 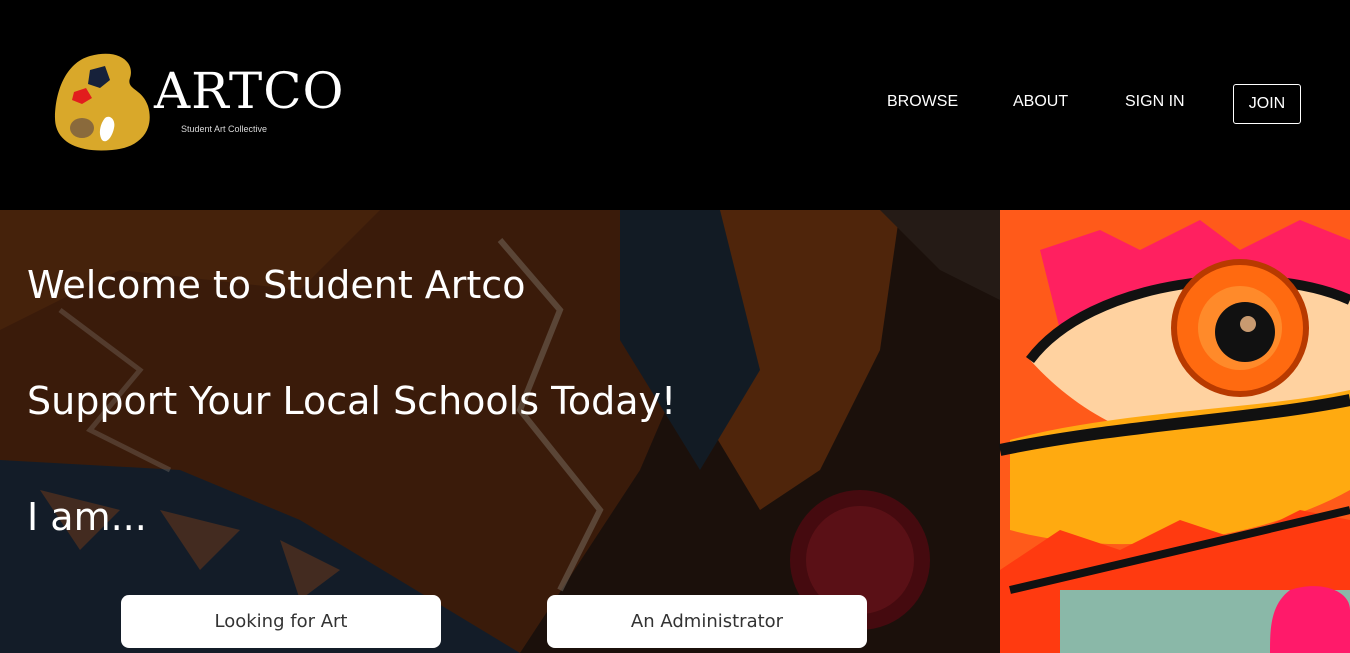 I want to click on palette-icon, so click(x=102, y=102).